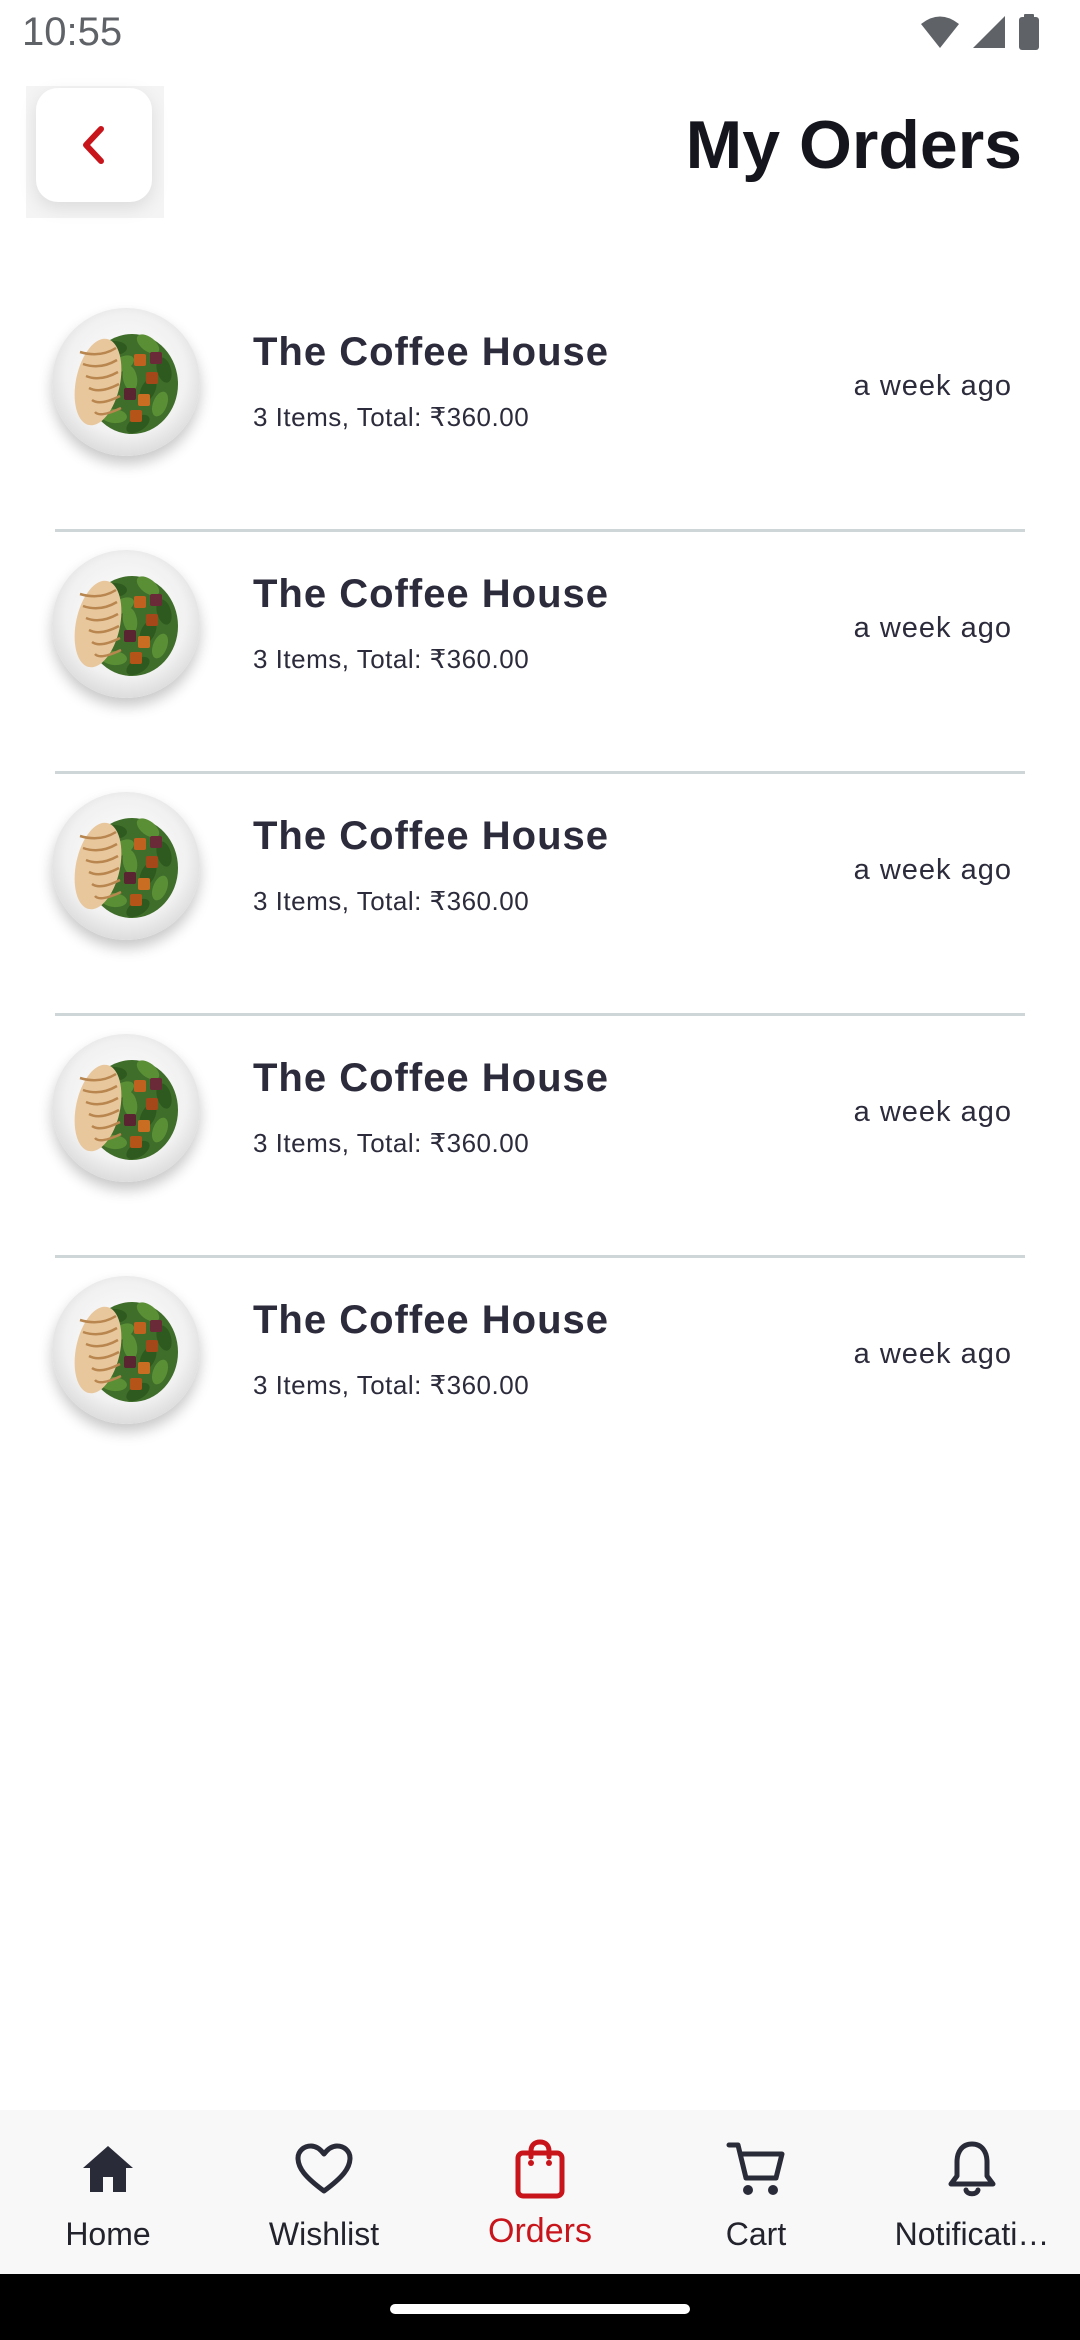 The height and width of the screenshot is (2340, 1080). What do you see at coordinates (540, 2231) in the screenshot?
I see `nav-label-orders: Orders` at bounding box center [540, 2231].